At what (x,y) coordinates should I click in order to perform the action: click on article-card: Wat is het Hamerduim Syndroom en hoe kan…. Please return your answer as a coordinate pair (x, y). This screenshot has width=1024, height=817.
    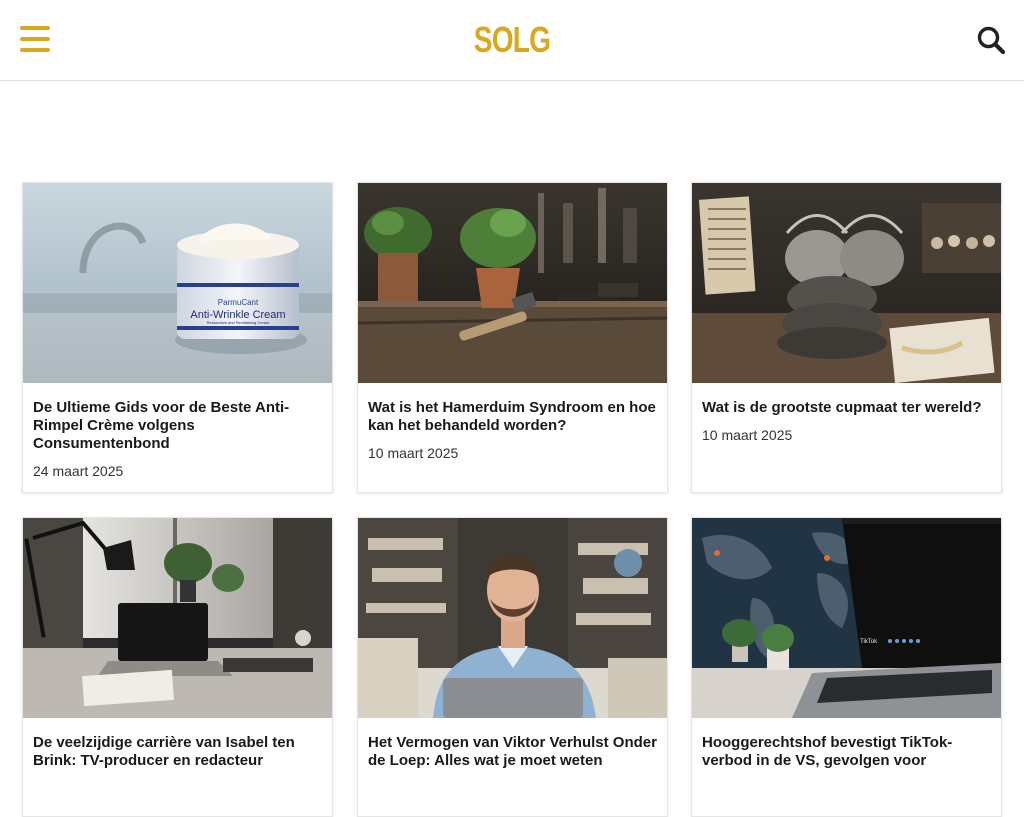
    Looking at the image, I should click on (512, 337).